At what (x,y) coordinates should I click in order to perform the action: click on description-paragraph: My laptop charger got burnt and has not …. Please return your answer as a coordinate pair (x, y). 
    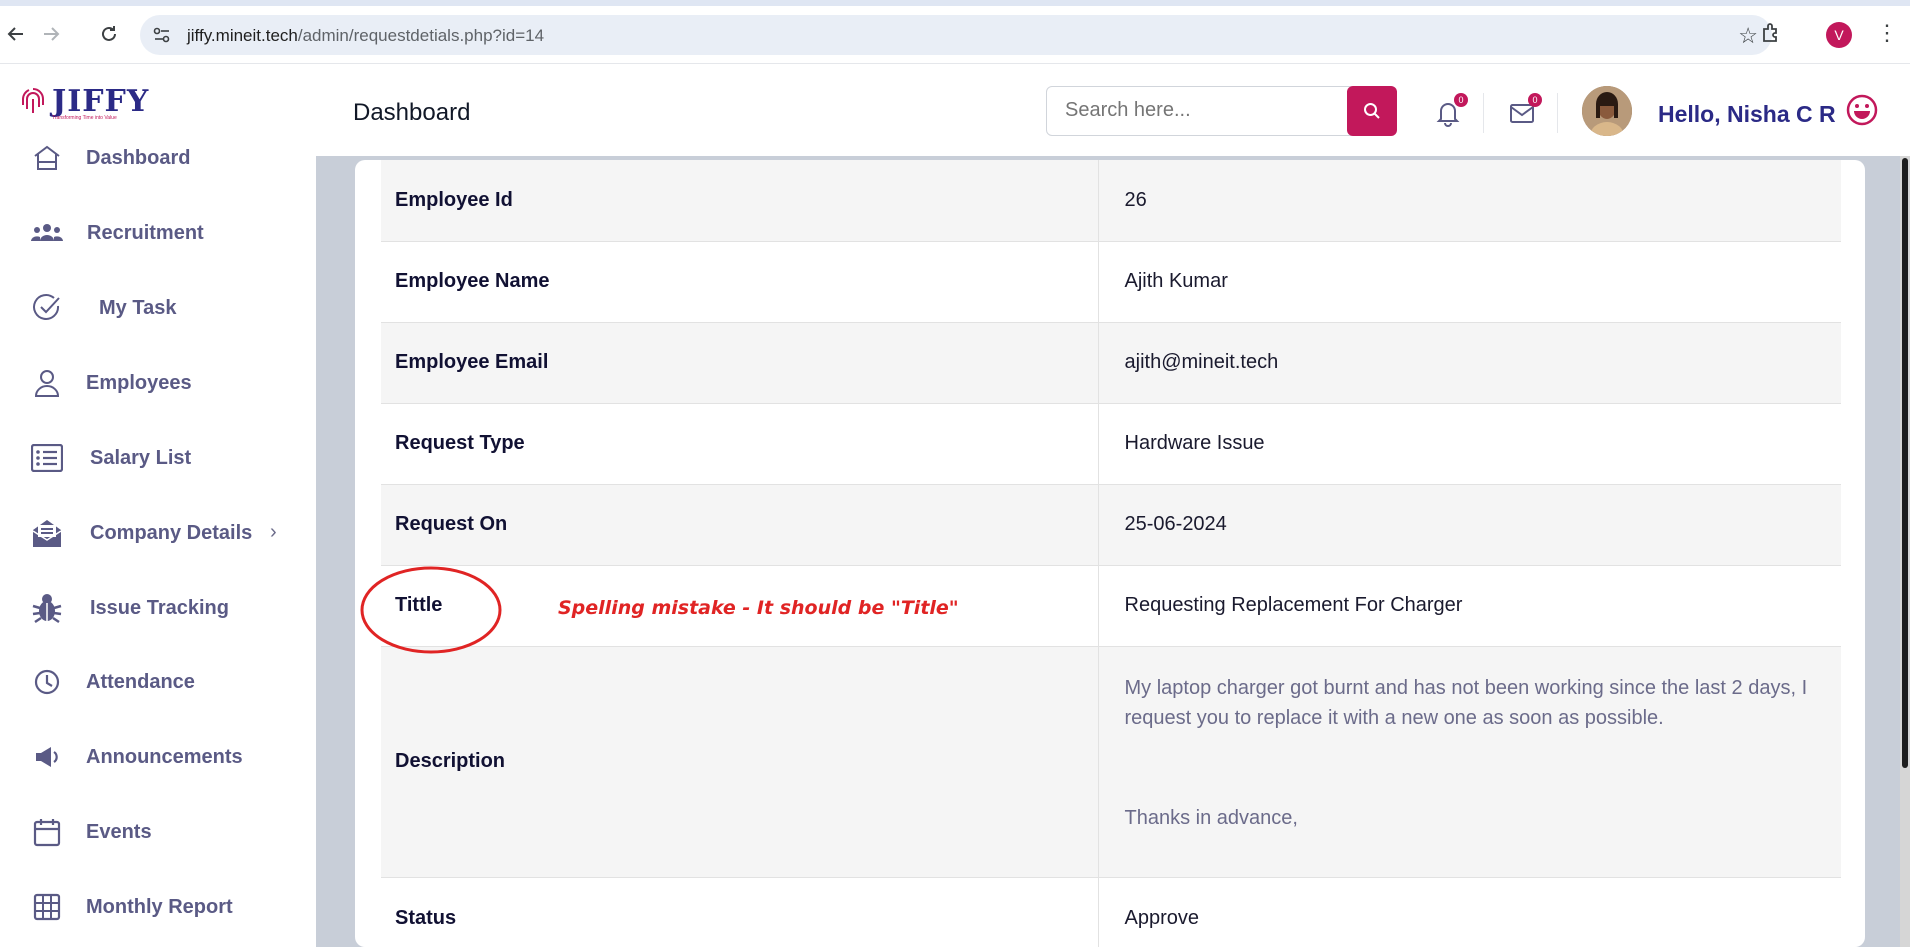
    Looking at the image, I should click on (1466, 702).